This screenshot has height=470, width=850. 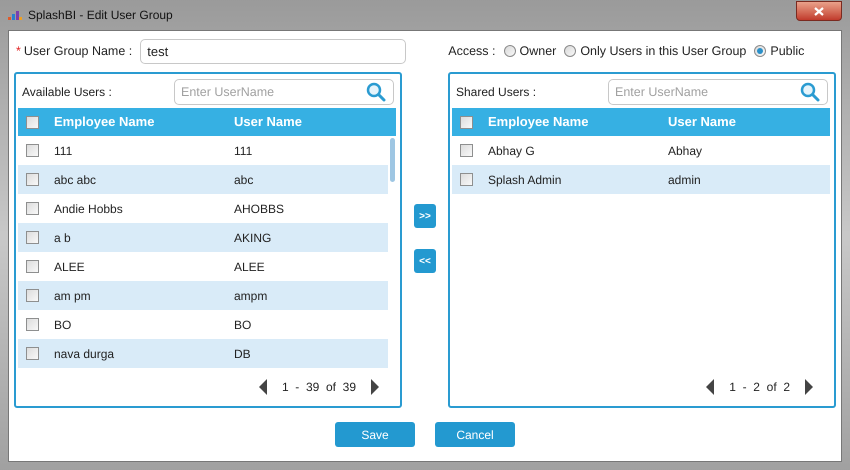 I want to click on employee-name-cell-text: Splash Admin, so click(x=525, y=180).